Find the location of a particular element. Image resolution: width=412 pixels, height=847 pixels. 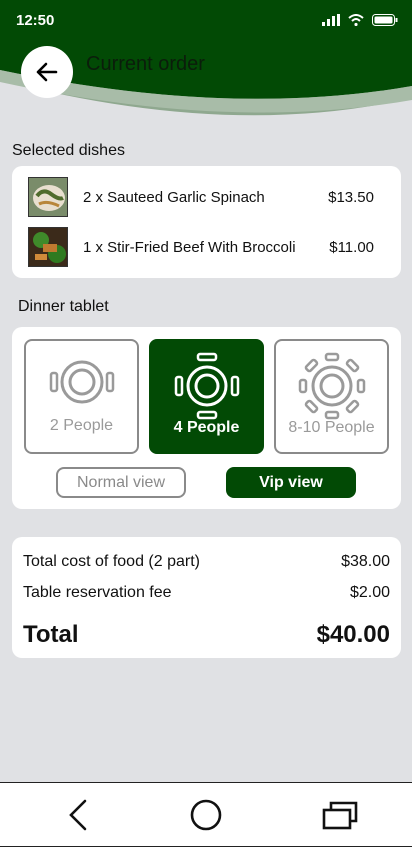

back-button is located at coordinates (47, 72).